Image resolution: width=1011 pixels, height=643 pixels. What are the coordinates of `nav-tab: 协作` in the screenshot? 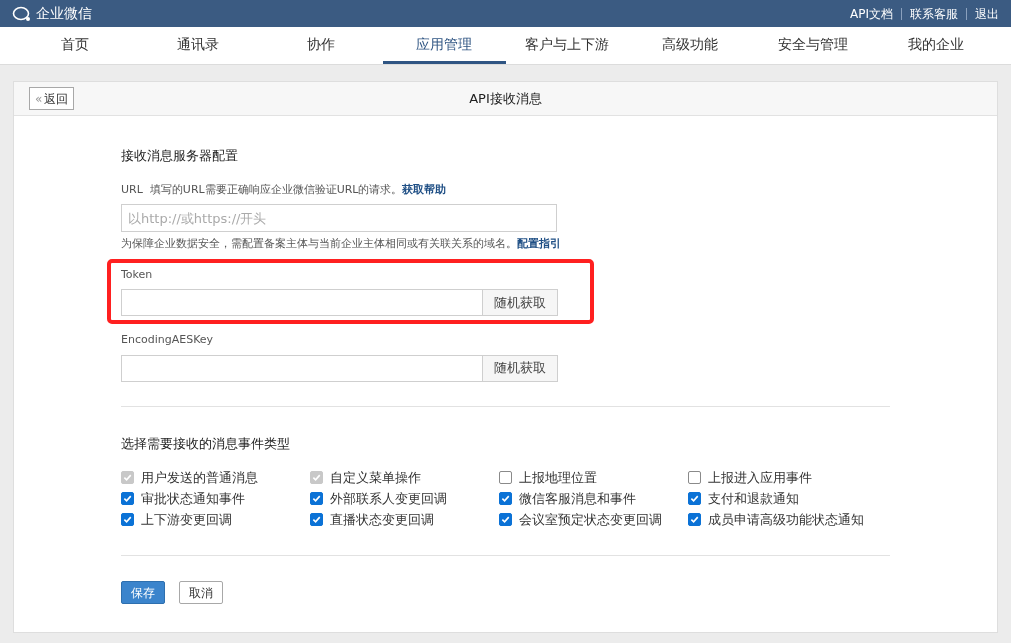 It's located at (321, 45).